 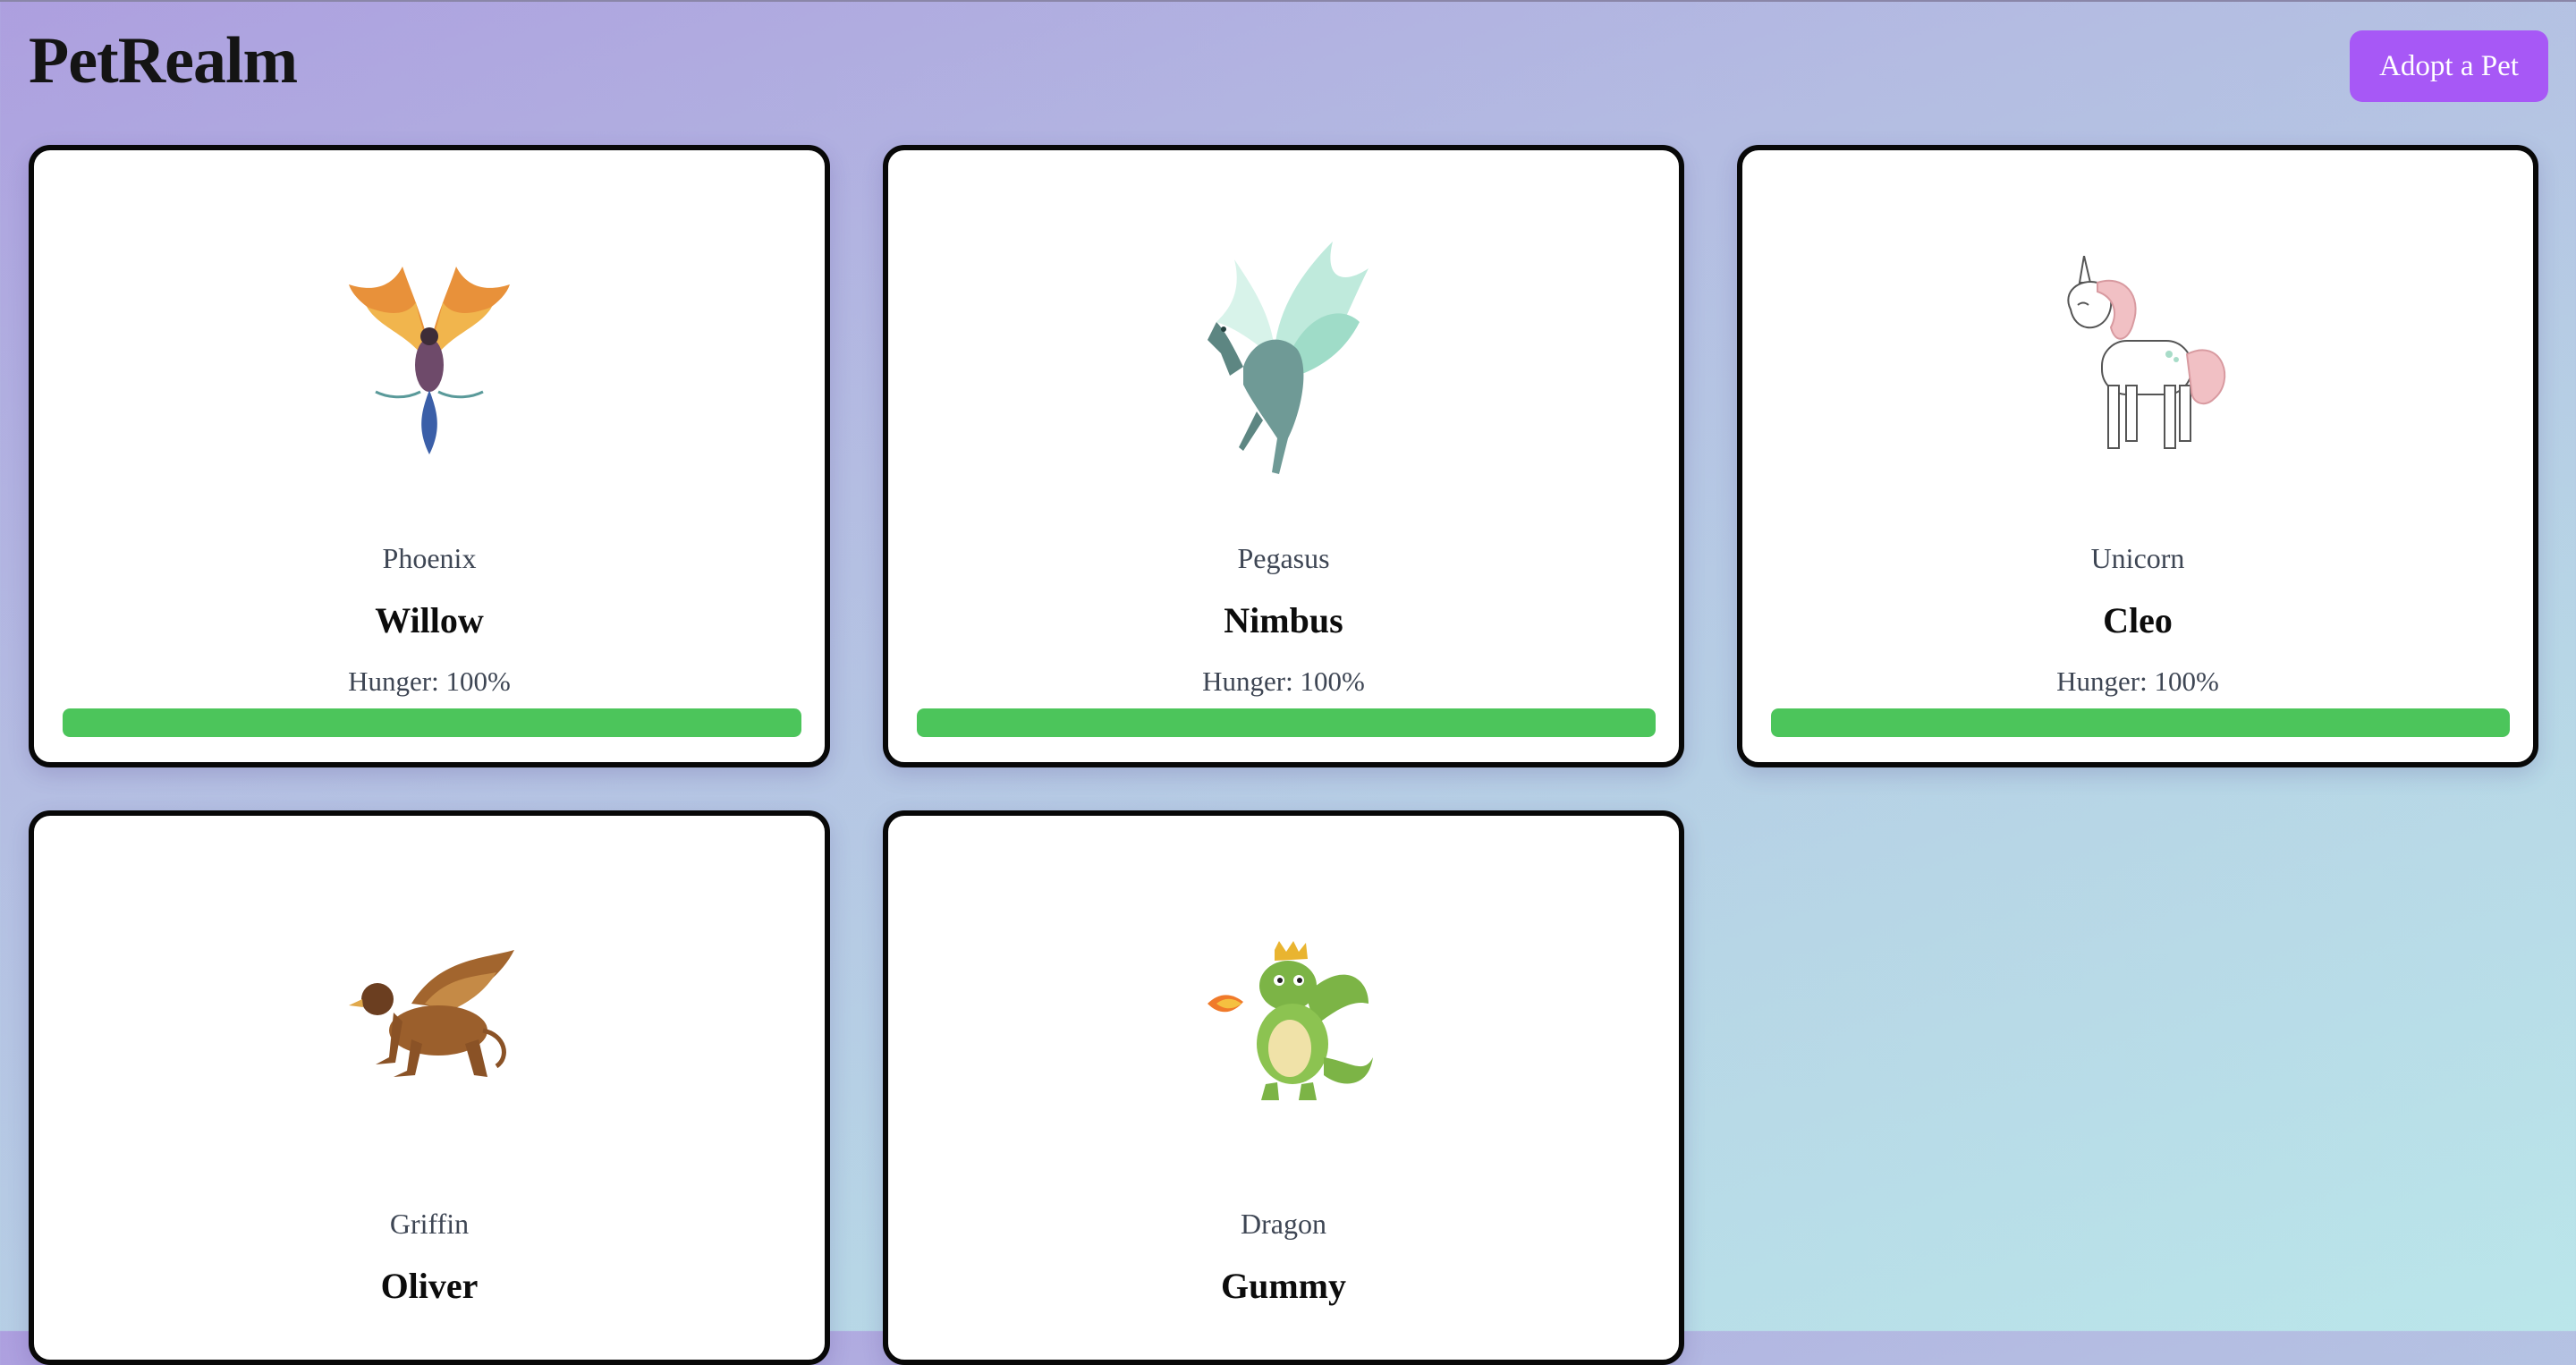 I want to click on window-top-border, so click(x=1288, y=1).